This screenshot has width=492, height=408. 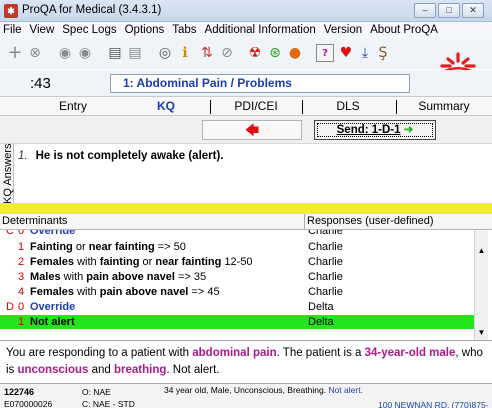 What do you see at coordinates (21, 262) in the screenshot?
I see `determinant-code: 2` at bounding box center [21, 262].